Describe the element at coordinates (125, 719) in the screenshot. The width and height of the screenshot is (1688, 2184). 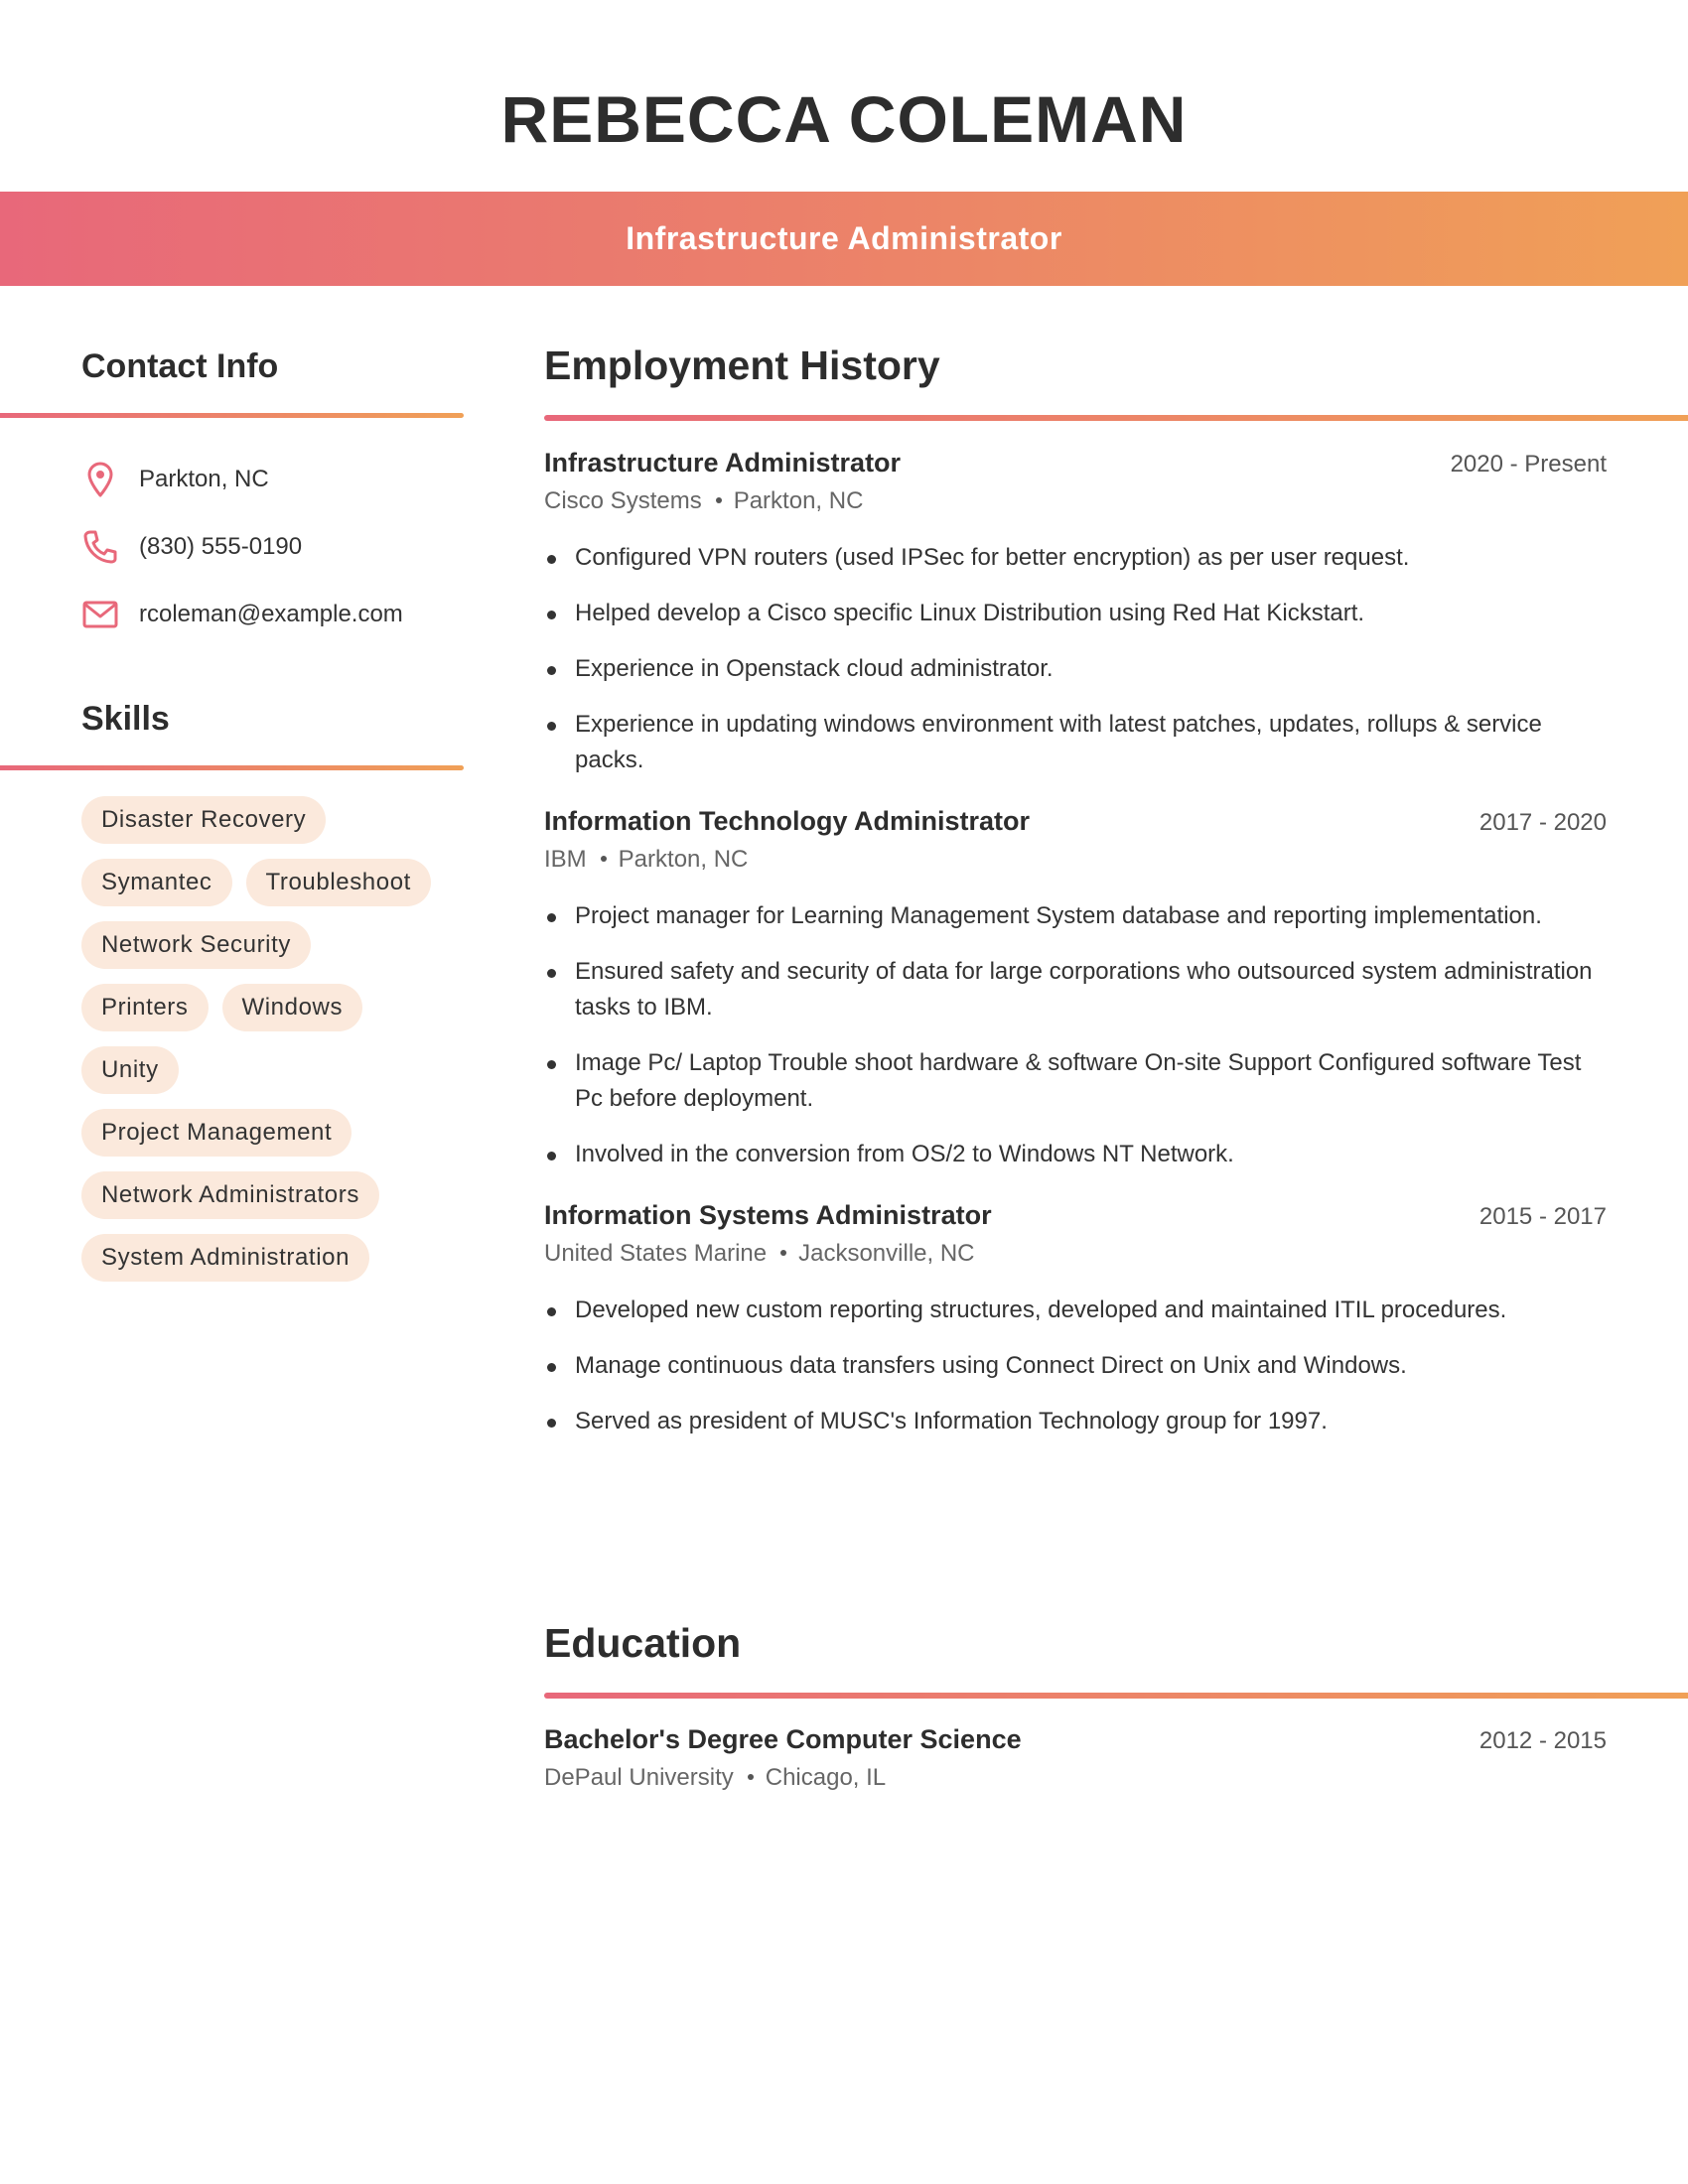
I see `skills-heading: Skills` at that location.